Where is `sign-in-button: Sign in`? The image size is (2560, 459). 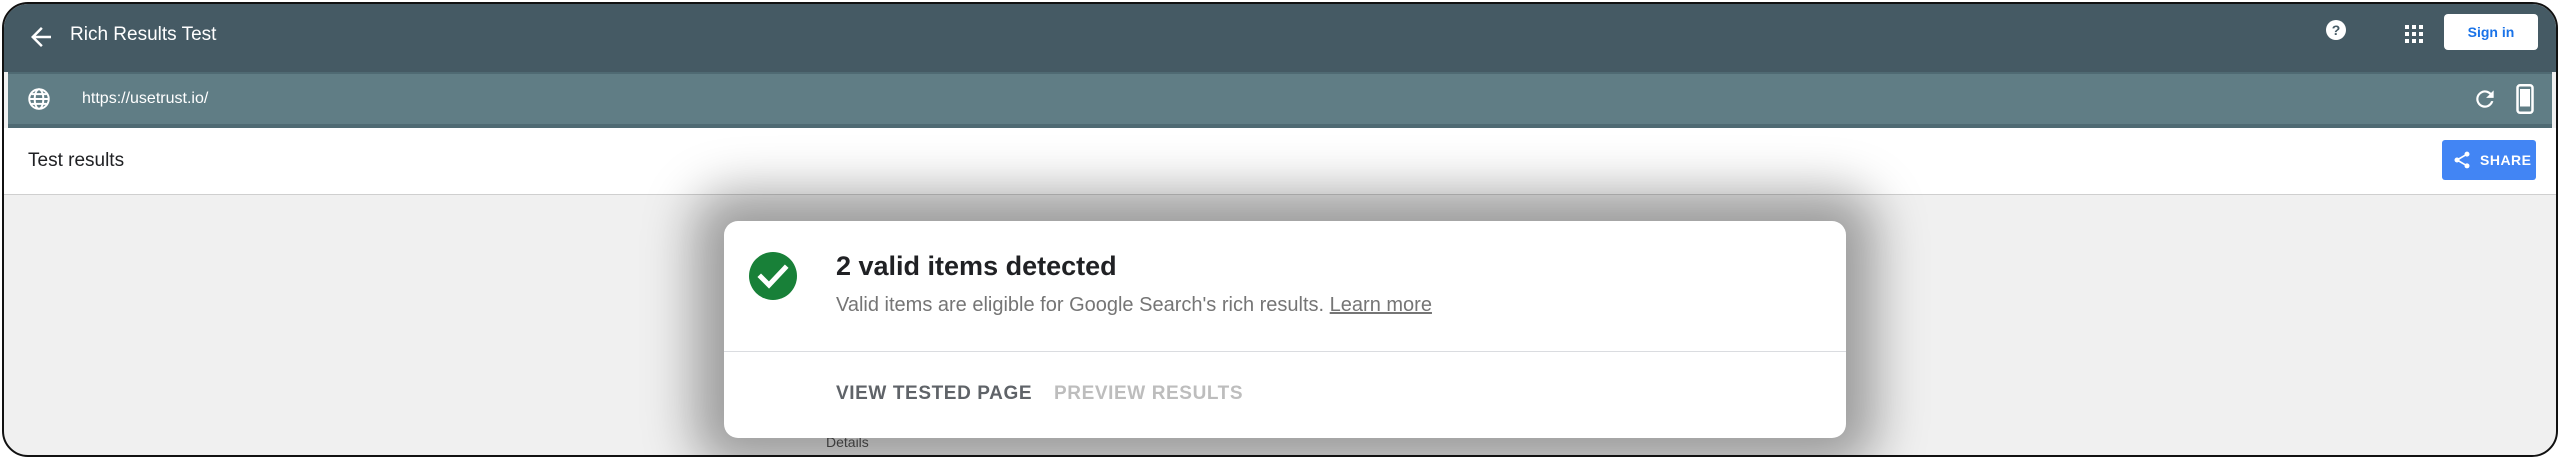
sign-in-button: Sign in is located at coordinates (2491, 32).